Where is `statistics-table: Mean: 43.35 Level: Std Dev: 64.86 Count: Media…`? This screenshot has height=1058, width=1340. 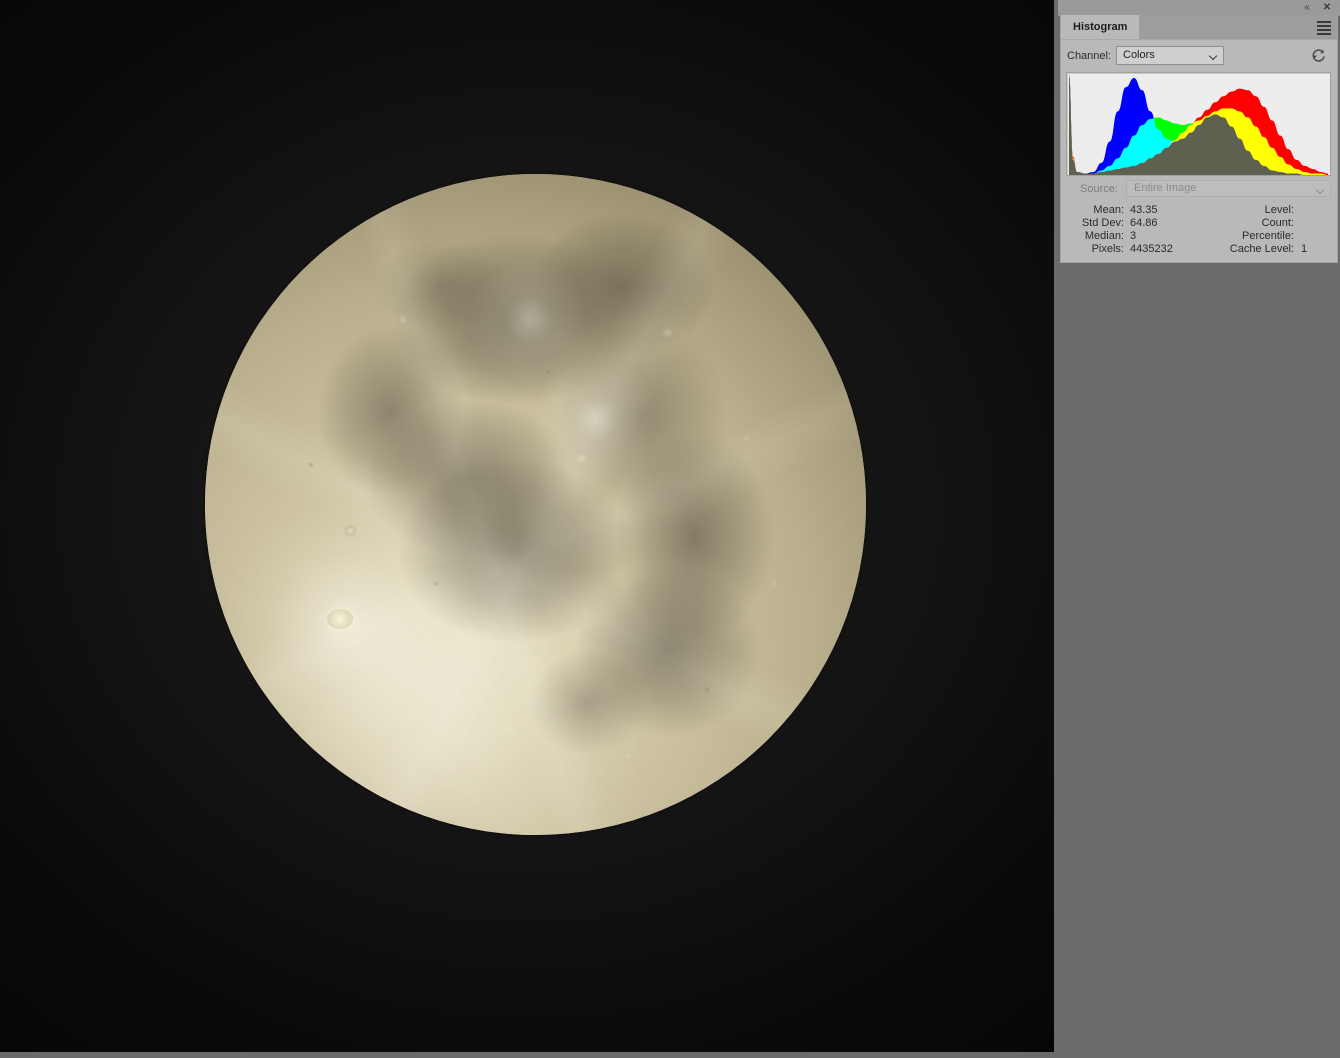
statistics-table: Mean: 43.35 Level: Std Dev: 64.86 Count: Media… is located at coordinates (1198, 230).